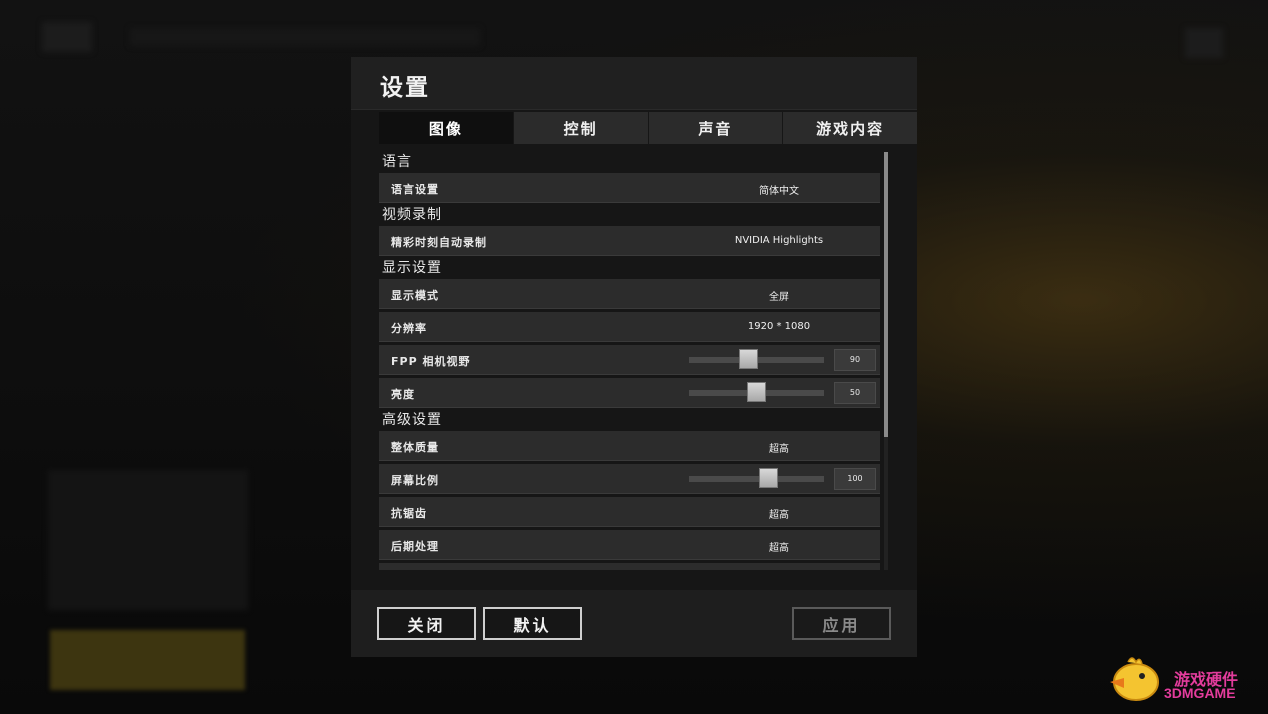  I want to click on resolution-select: 1920 * 1080, so click(779, 326).